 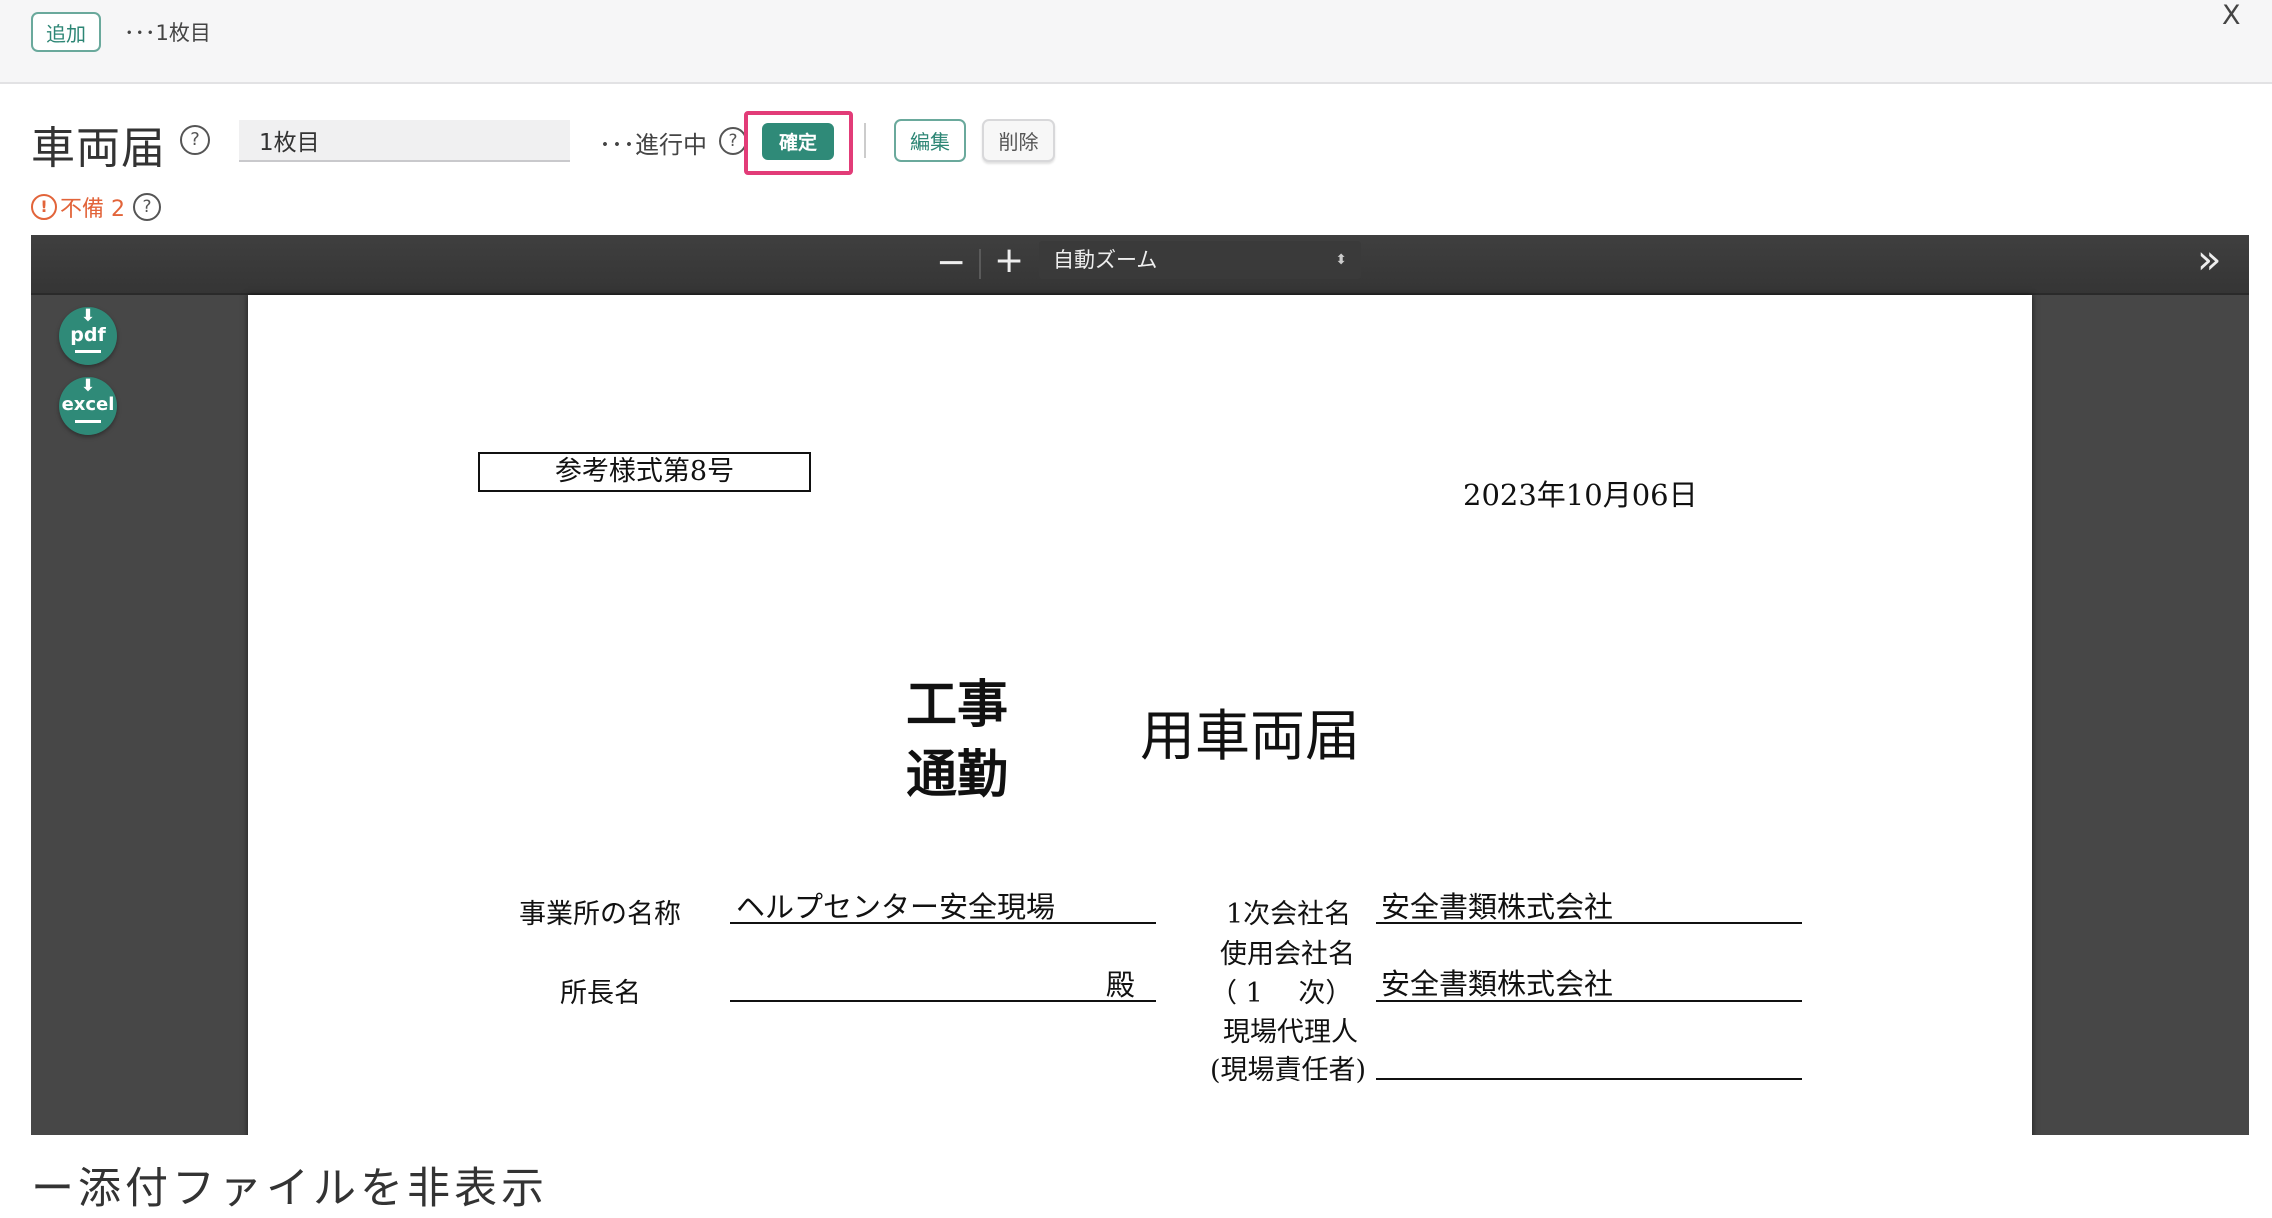 I want to click on pdf-download-button: ⬇ pdf, so click(x=88, y=336).